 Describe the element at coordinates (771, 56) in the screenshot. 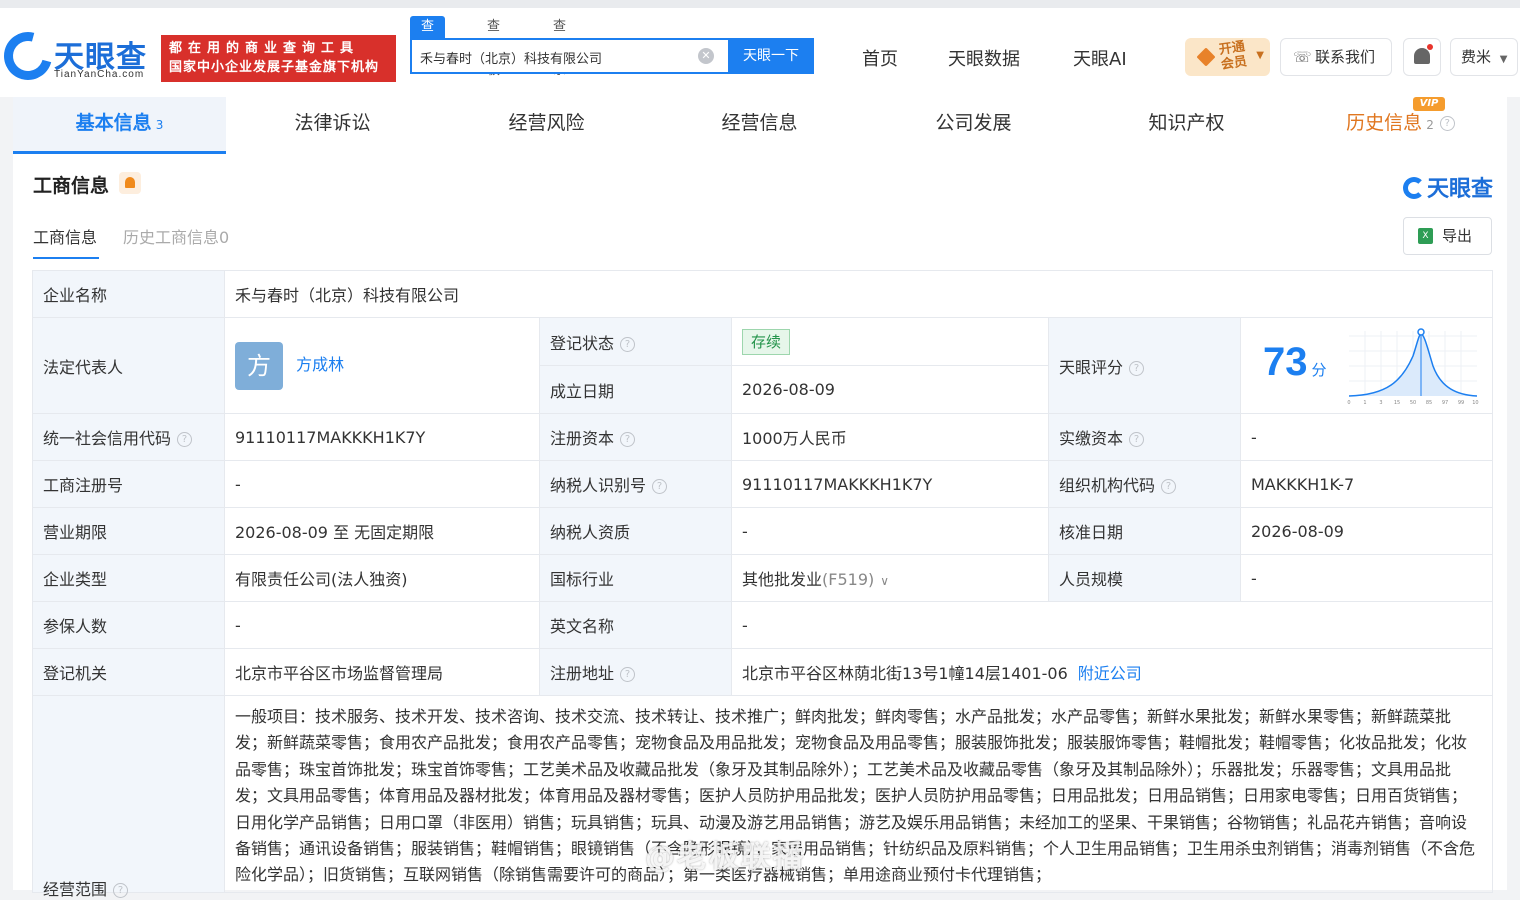

I see `search-button: 天眼一下` at that location.